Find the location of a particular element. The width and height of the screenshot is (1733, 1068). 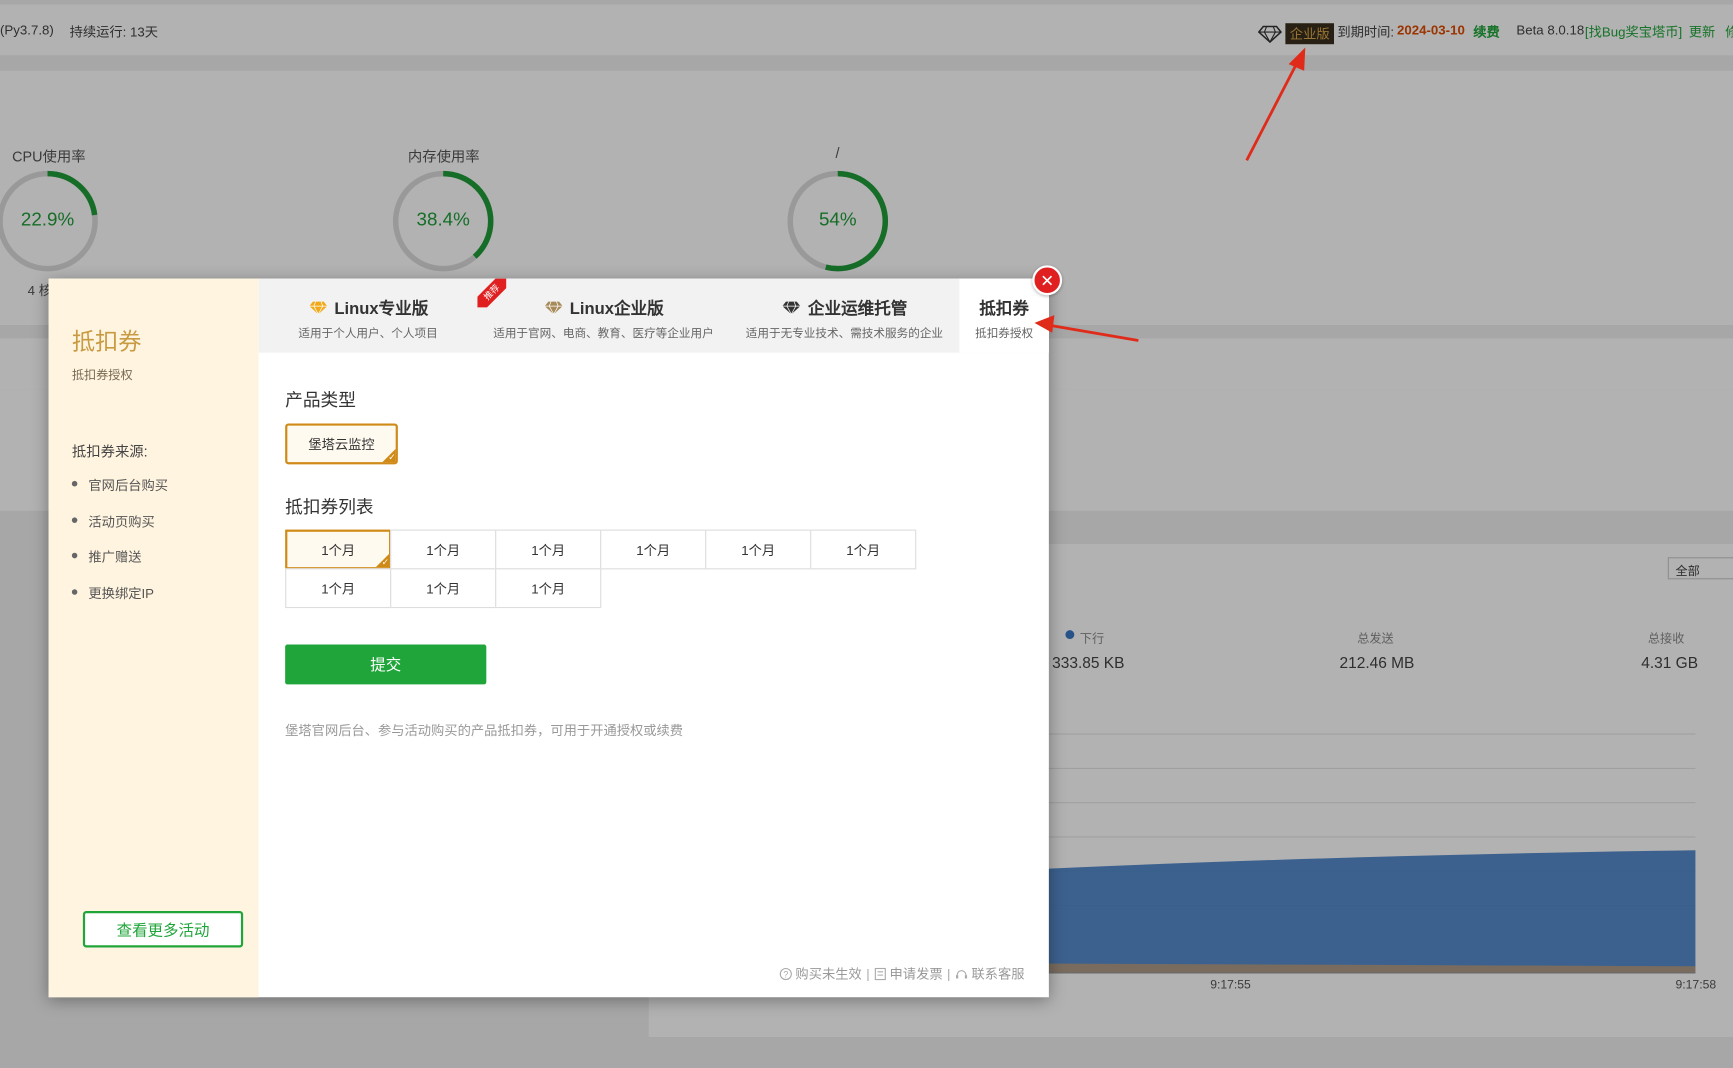

invoice-icon is located at coordinates (880, 973).